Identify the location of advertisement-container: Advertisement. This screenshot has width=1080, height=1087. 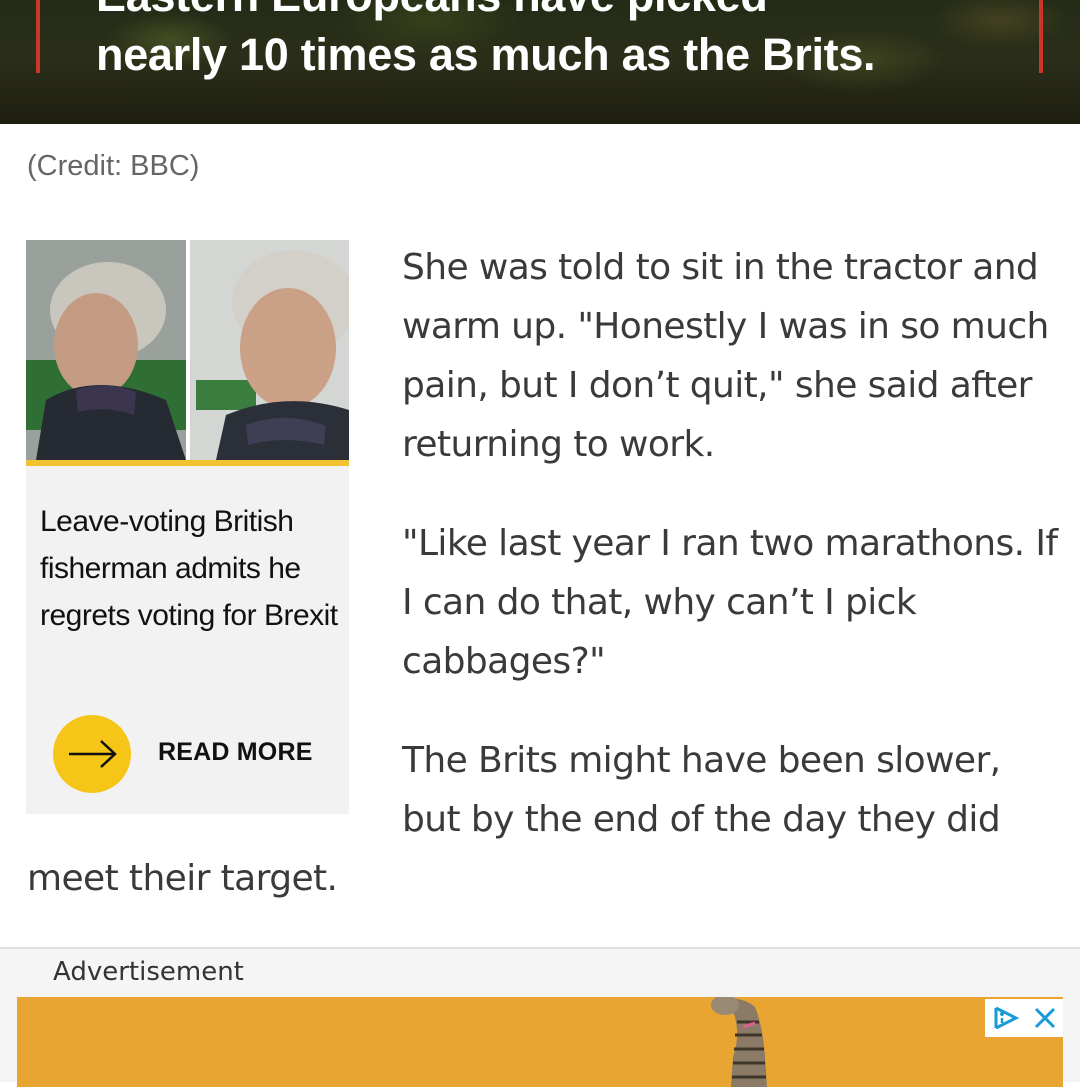
(540, 1017).